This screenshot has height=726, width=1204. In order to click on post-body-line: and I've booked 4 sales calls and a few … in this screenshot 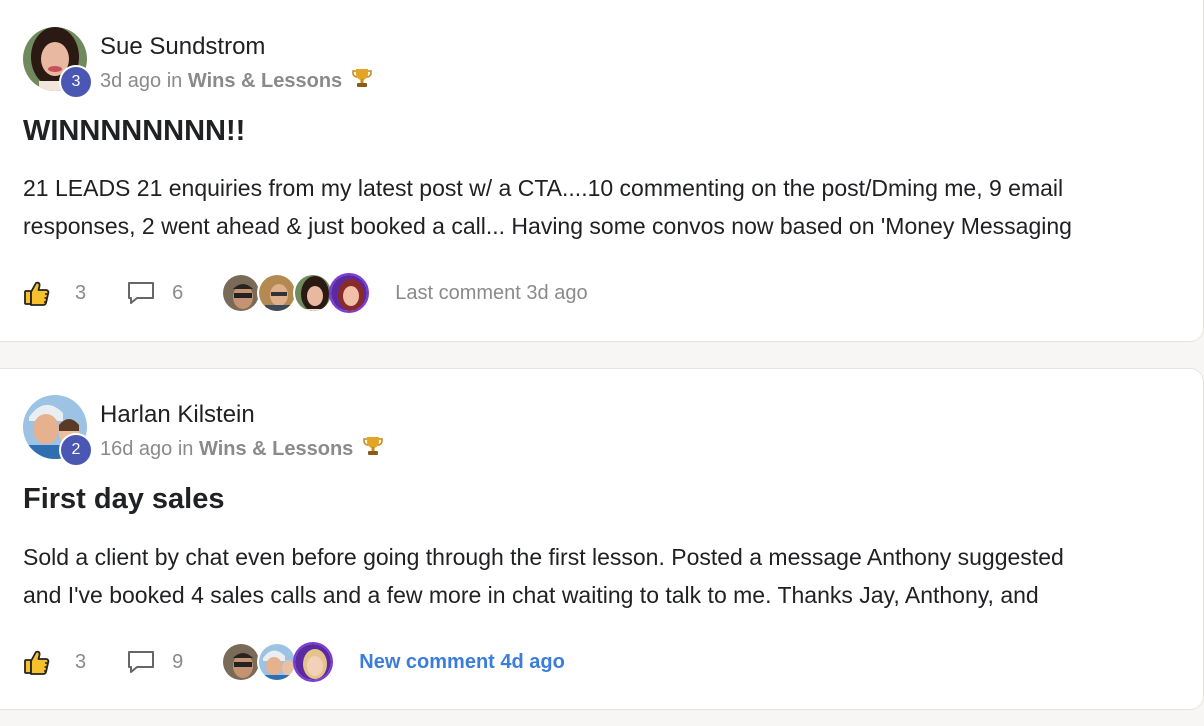, I will do `click(531, 595)`.